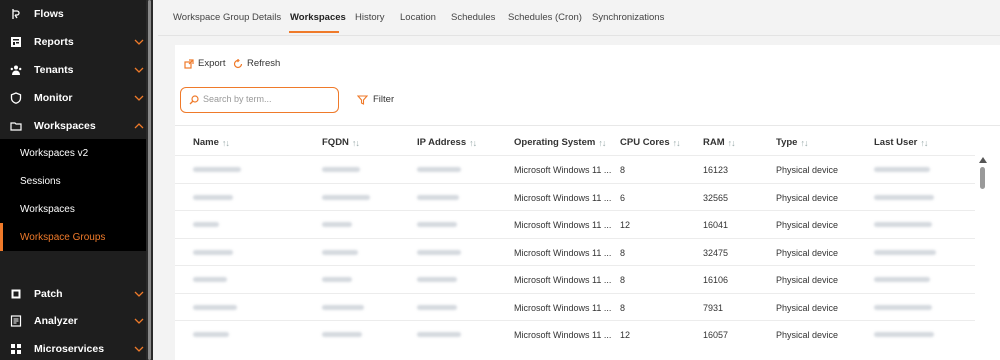 The image size is (1000, 360). I want to click on tab-location: Location, so click(418, 17).